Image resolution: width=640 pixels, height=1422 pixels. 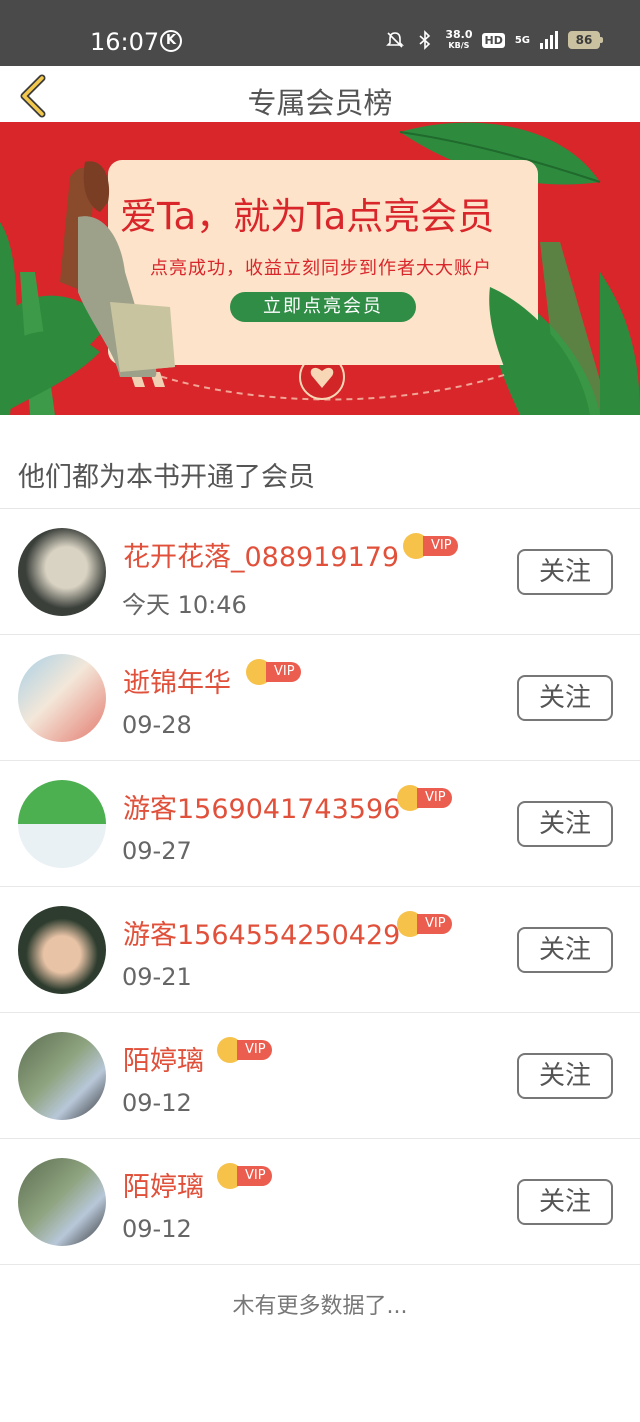 I want to click on banner-title: 爱Ta，就为Ta点亮会员, so click(x=307, y=216).